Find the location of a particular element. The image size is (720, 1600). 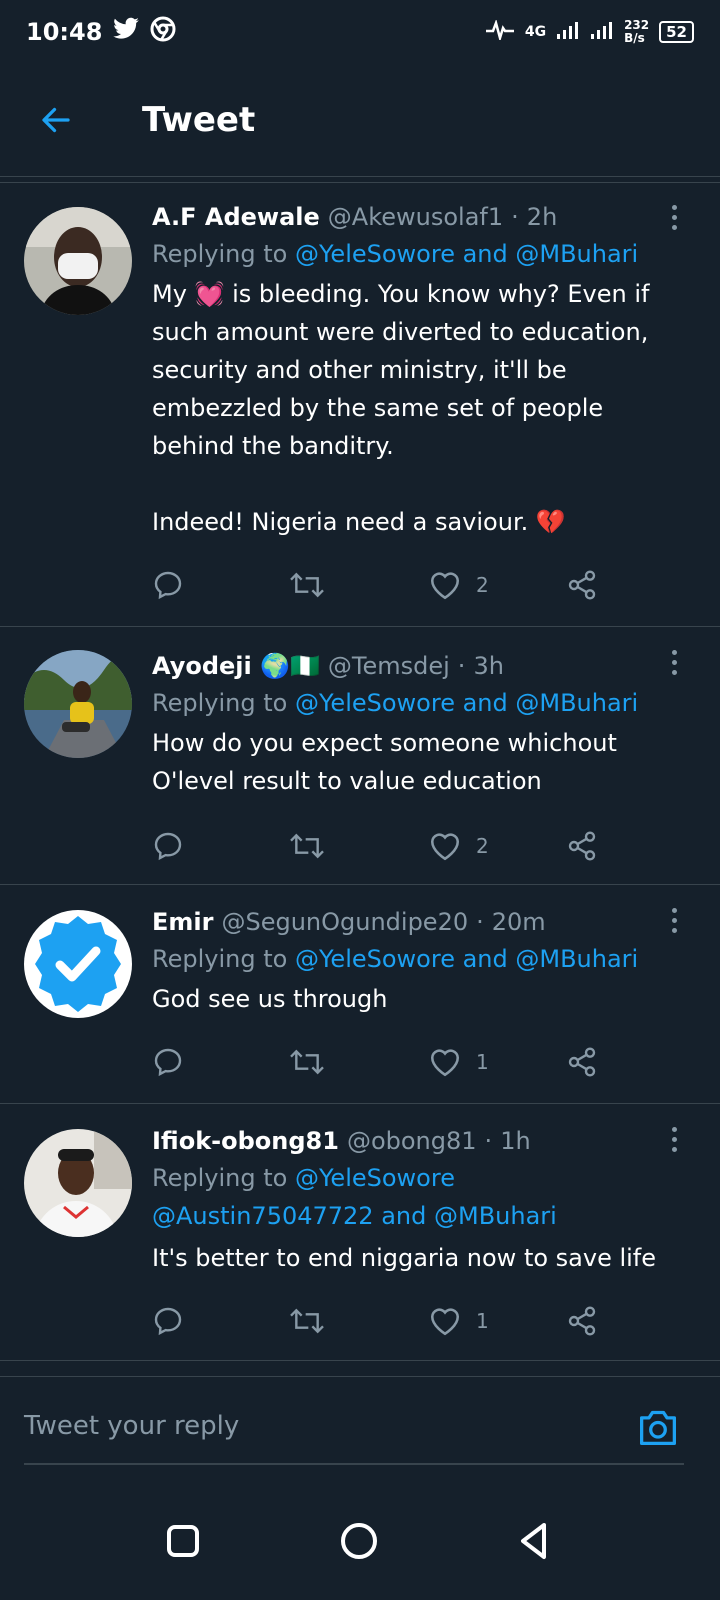

heart-emoji-icon: 💓 is located at coordinates (209, 294).